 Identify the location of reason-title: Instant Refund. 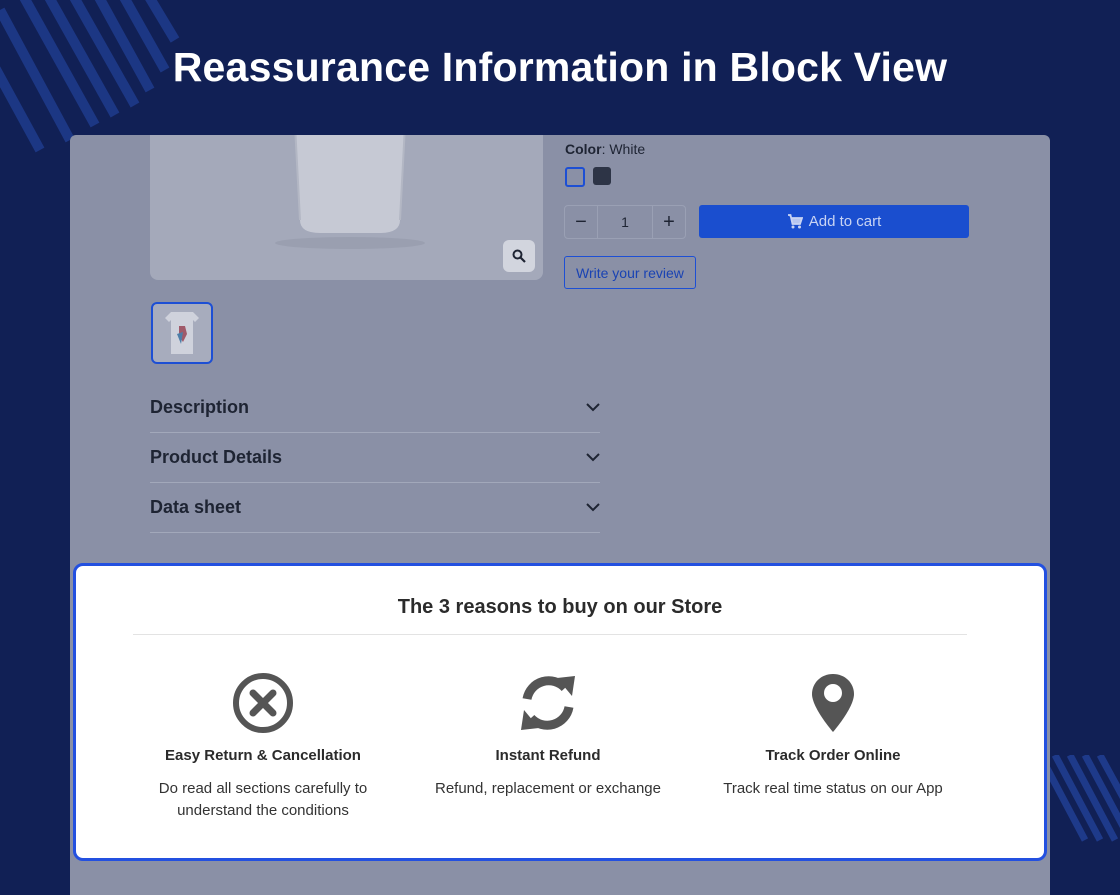
(548, 755).